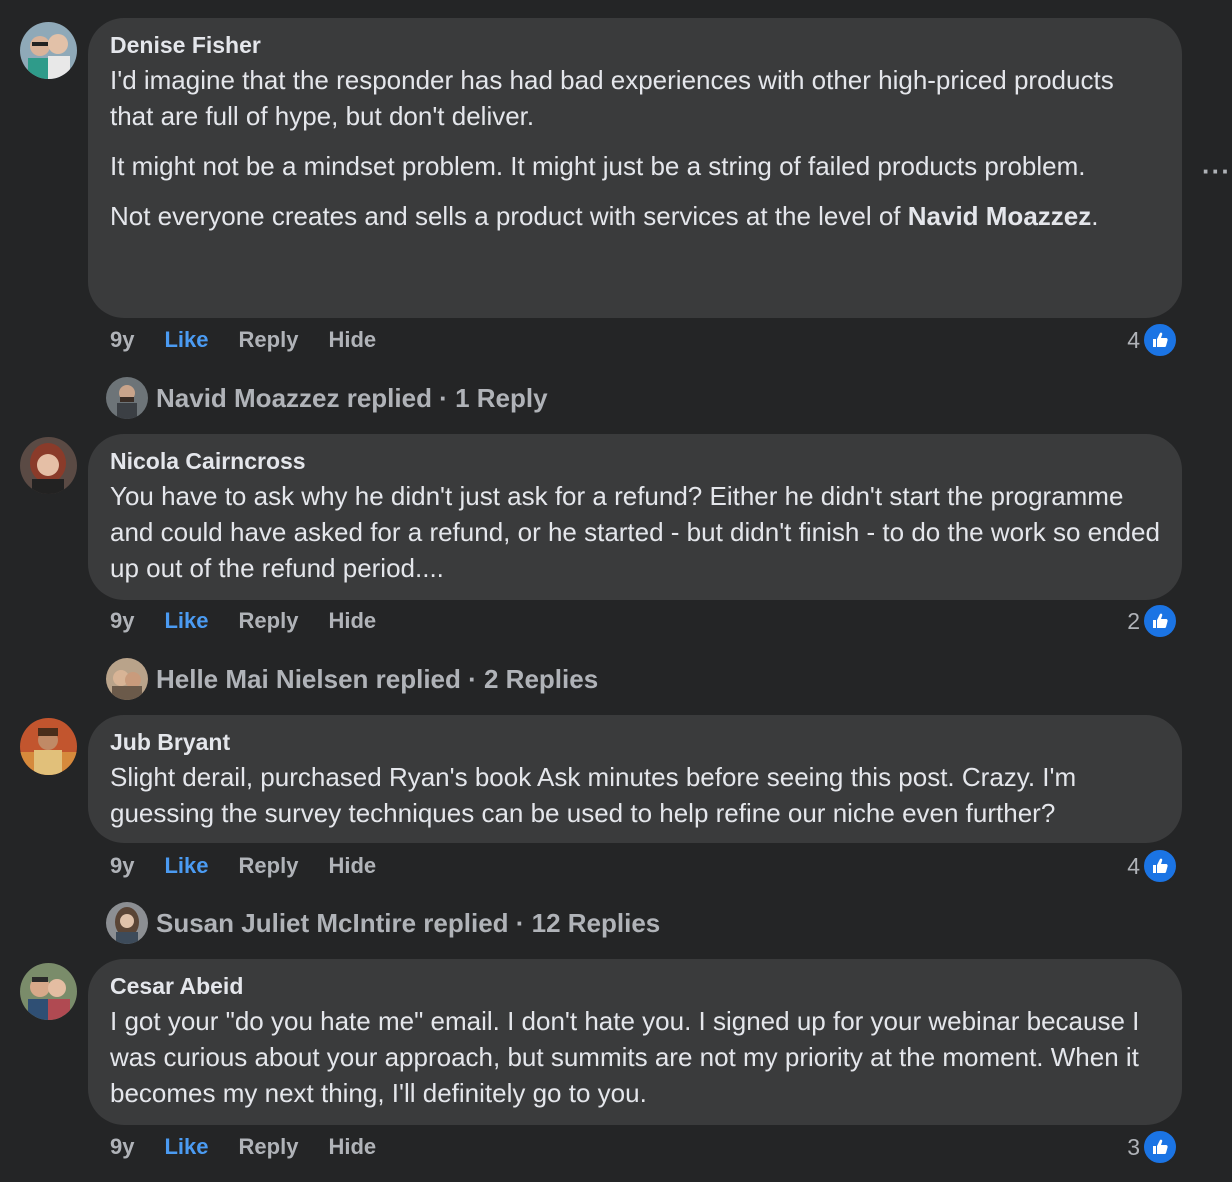  What do you see at coordinates (635, 461) in the screenshot?
I see `comment-author: Nicola Cairncross` at bounding box center [635, 461].